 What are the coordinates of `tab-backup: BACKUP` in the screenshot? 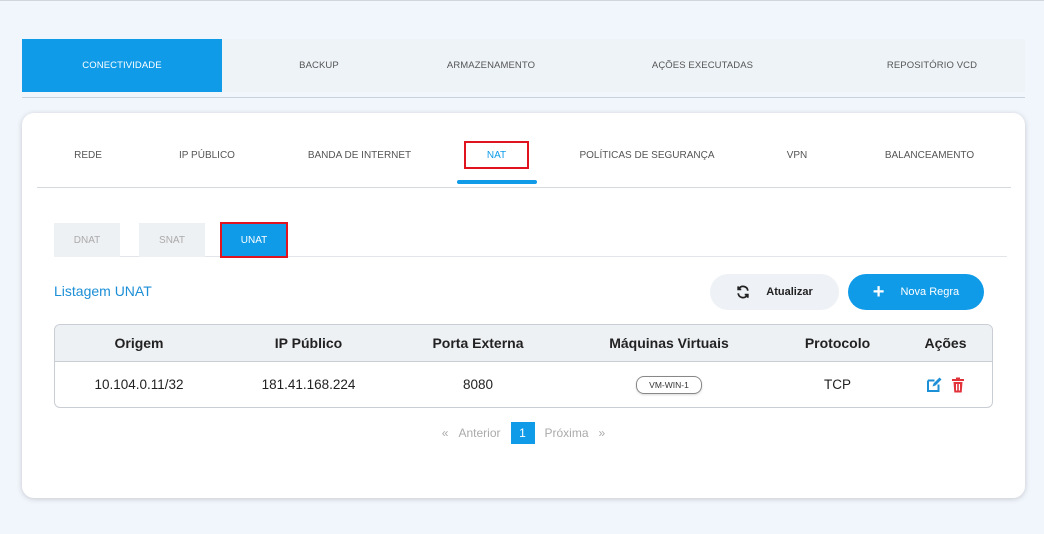 It's located at (319, 65).